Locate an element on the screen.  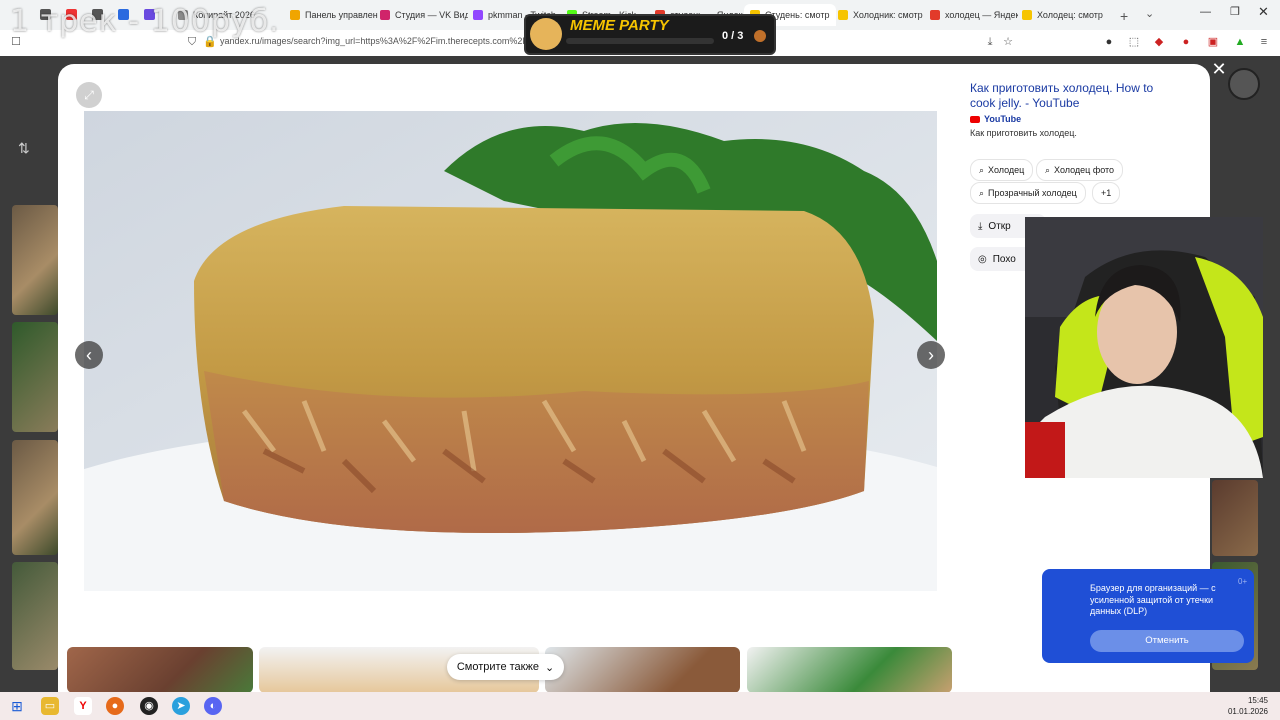
clock-date: 01.01.2026 is located at coordinates (1247, 711).